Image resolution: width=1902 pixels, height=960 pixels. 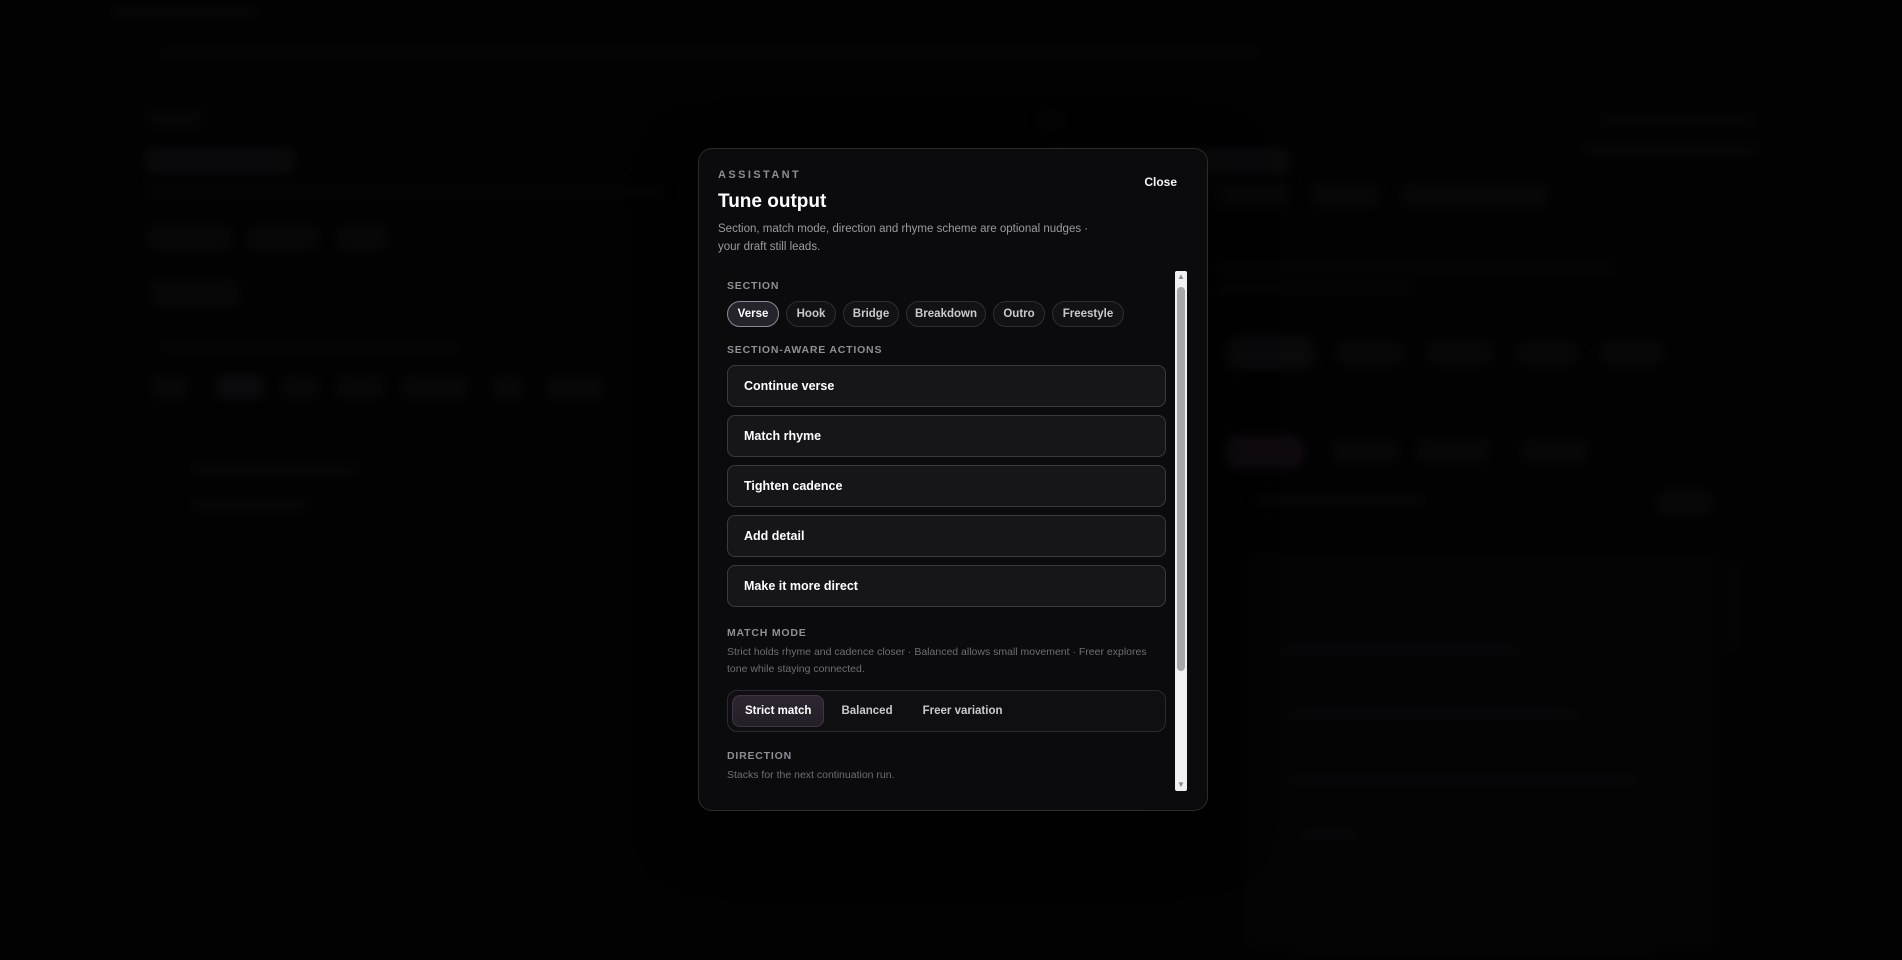 I want to click on scroll-down-arrow-icon: ▼, so click(x=1181, y=785).